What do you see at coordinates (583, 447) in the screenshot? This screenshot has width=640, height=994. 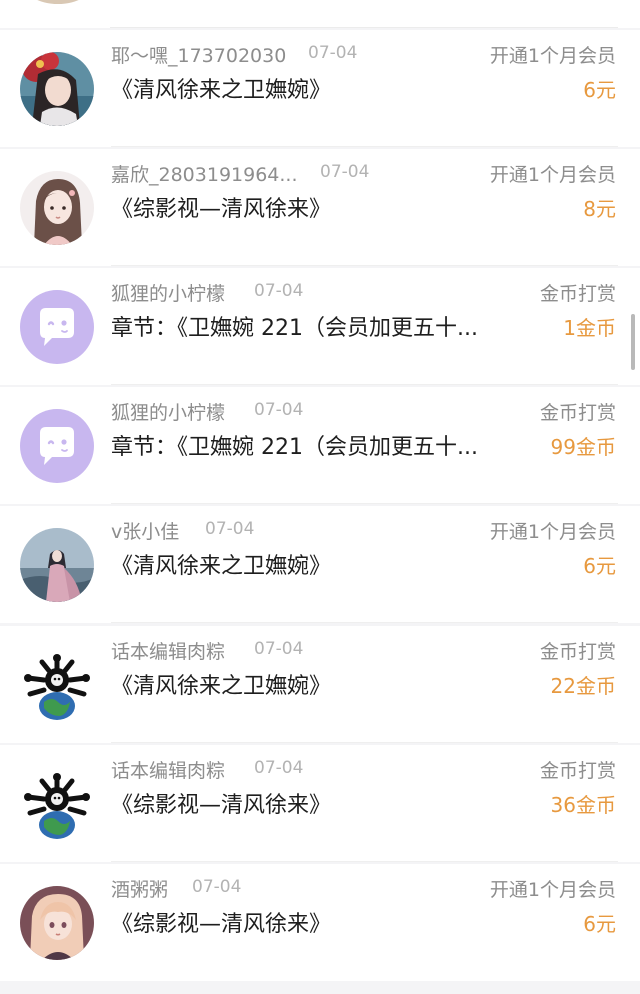 I see `reward-amount: 99金币` at bounding box center [583, 447].